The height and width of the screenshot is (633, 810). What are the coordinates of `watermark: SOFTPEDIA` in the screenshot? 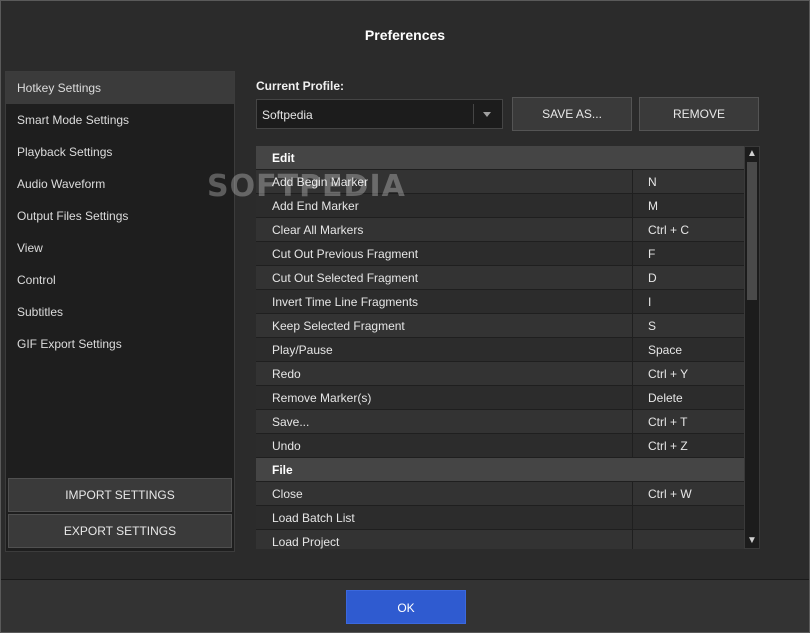 It's located at (306, 186).